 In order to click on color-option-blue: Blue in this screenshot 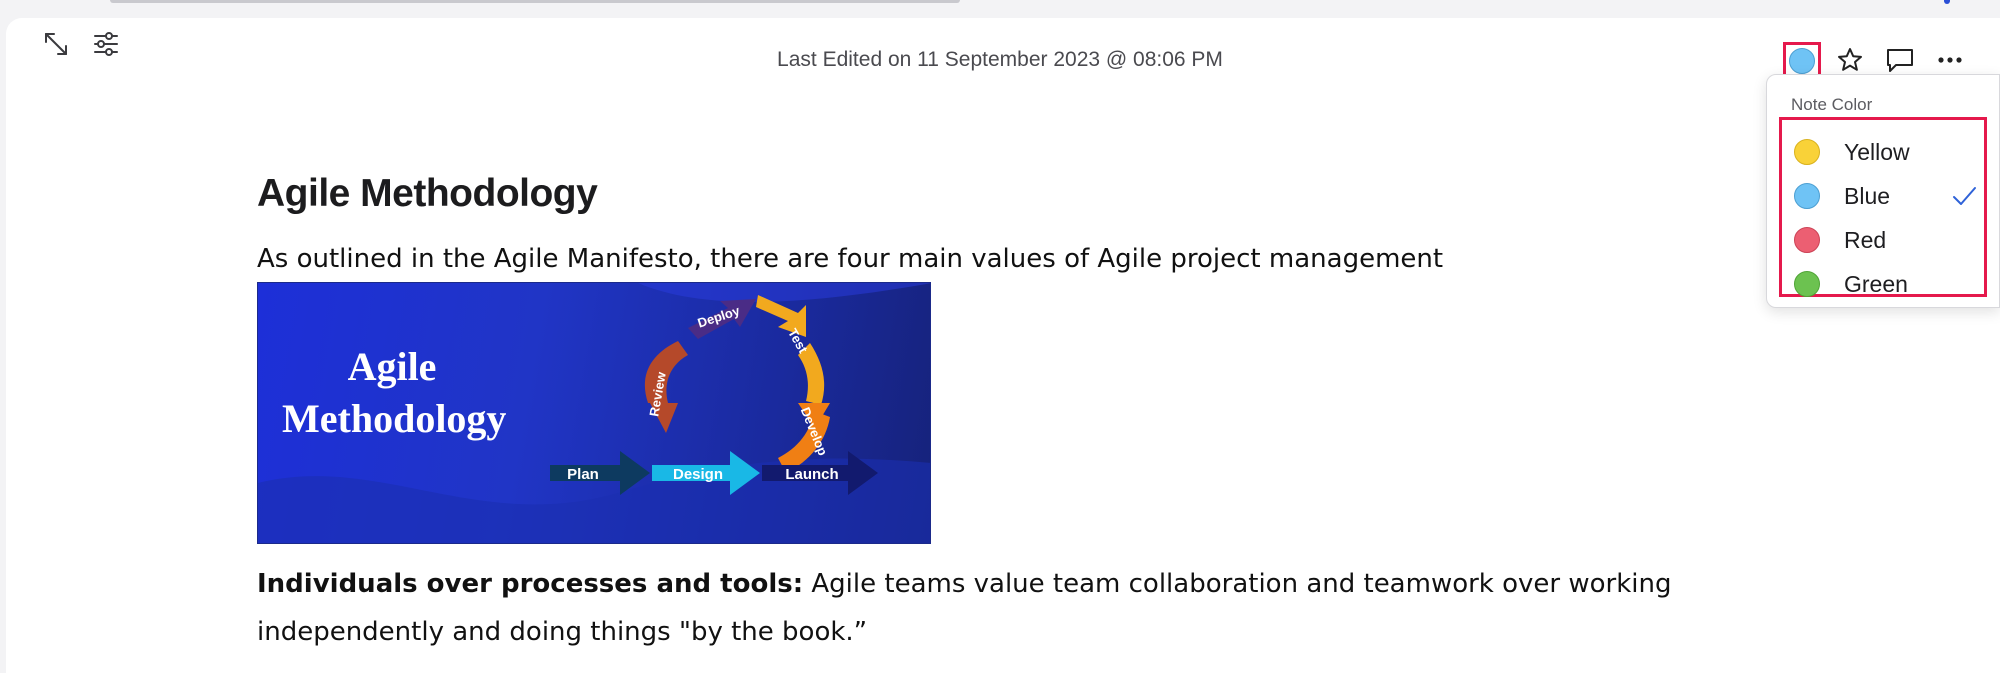, I will do `click(1883, 196)`.